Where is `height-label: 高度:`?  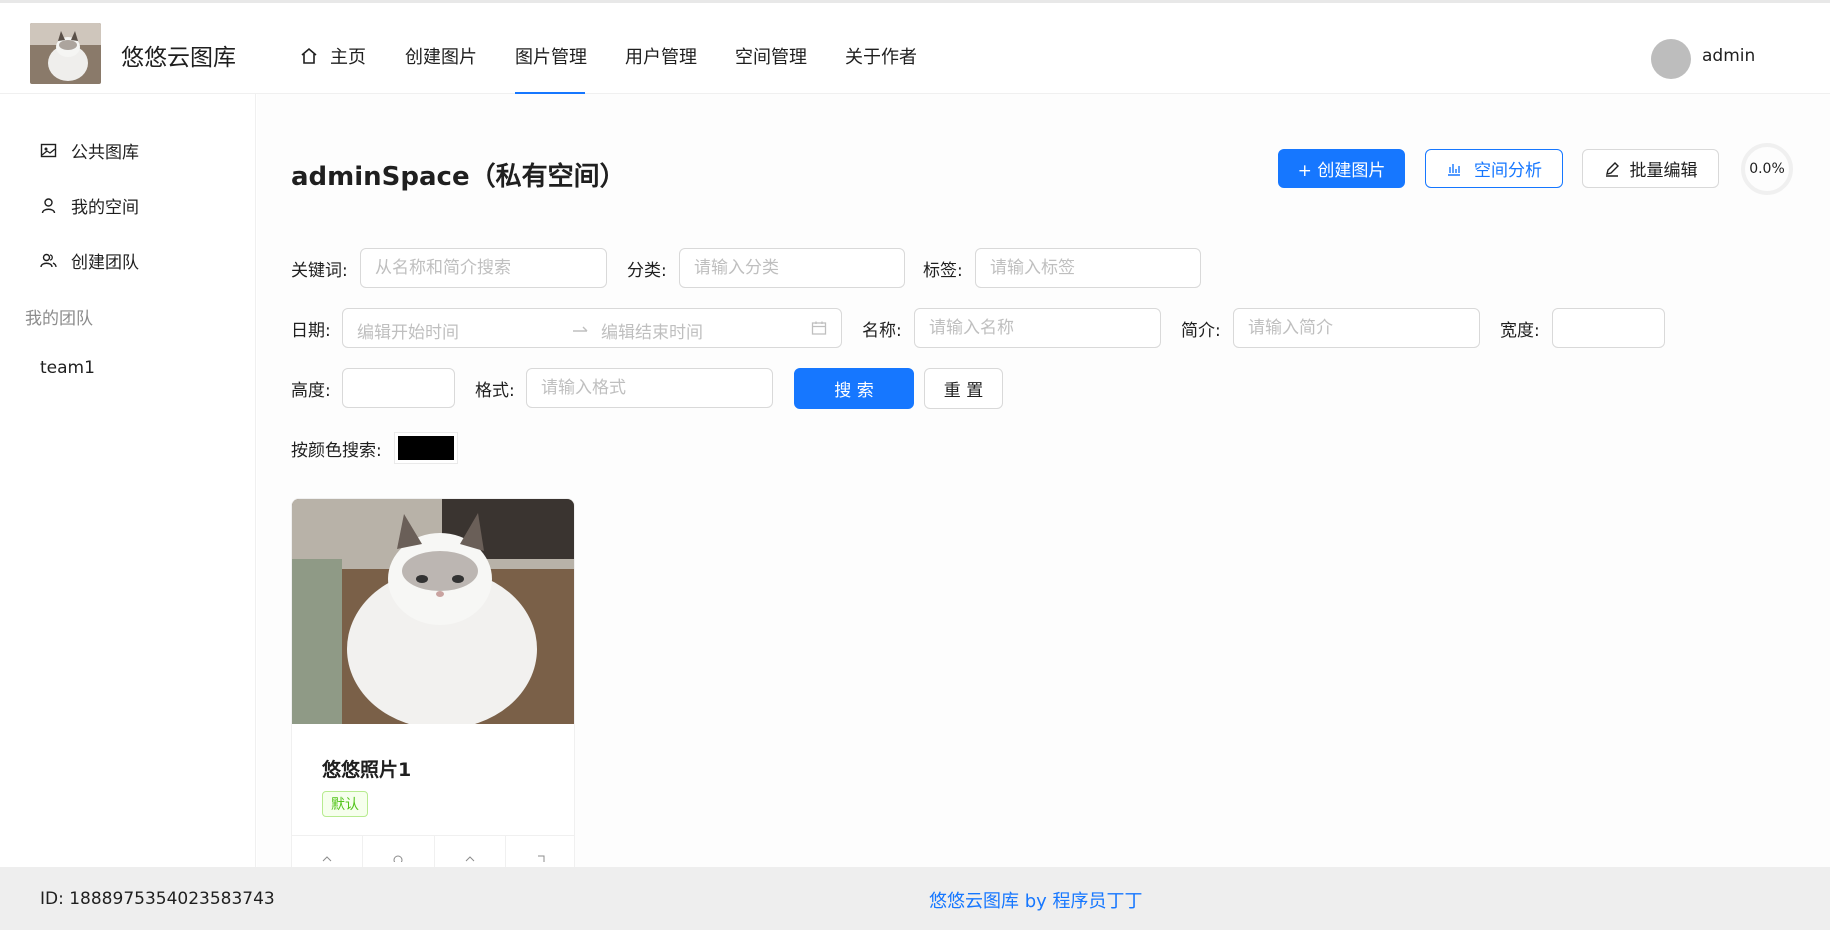
height-label: 高度: is located at coordinates (311, 391).